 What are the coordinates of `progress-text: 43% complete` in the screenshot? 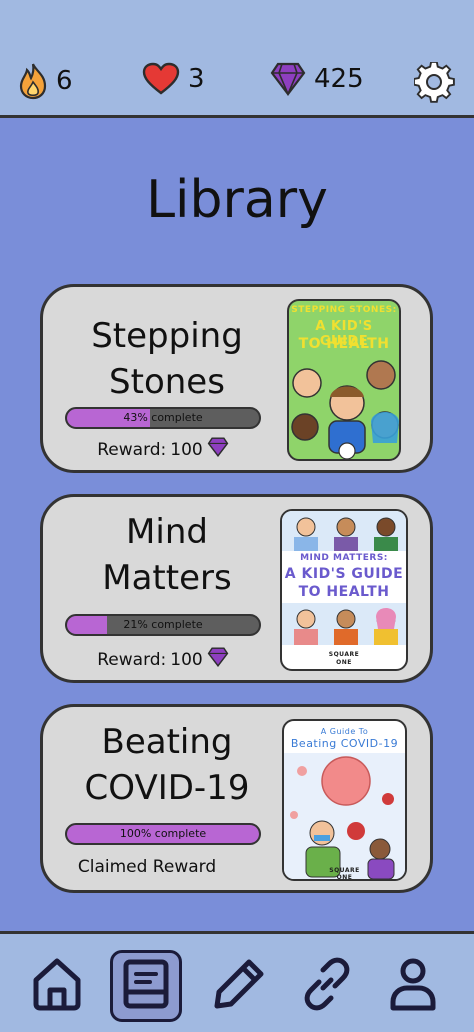 It's located at (163, 417).